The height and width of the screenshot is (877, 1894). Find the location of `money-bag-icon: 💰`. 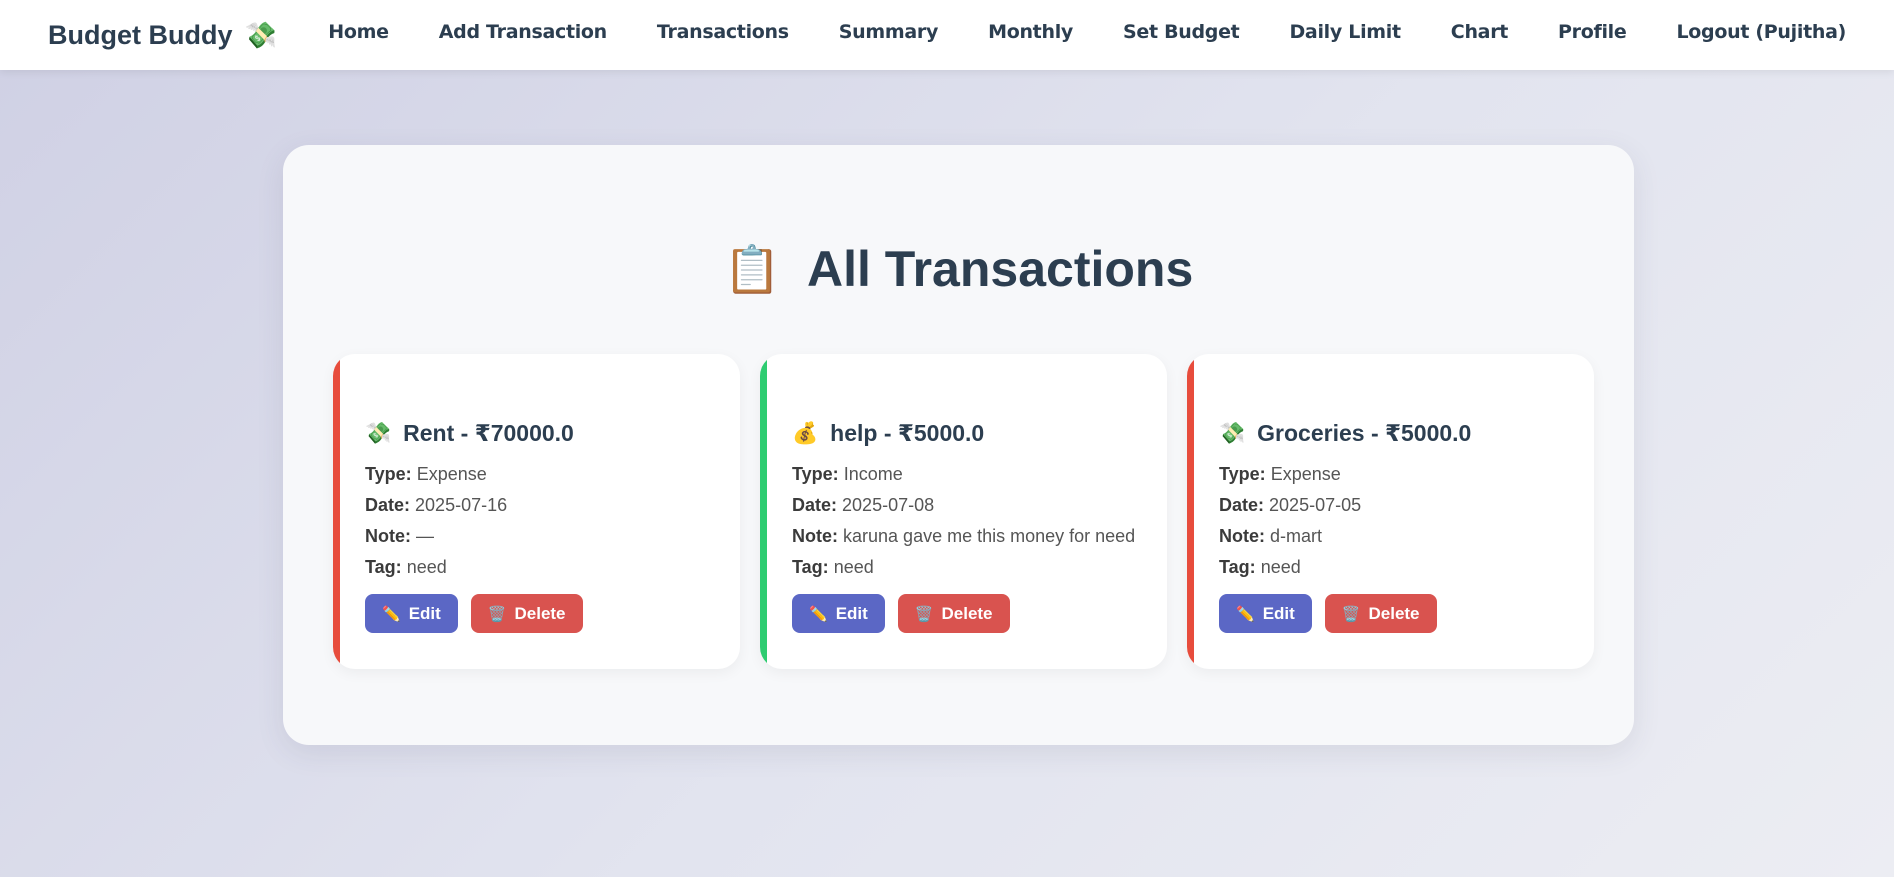

money-bag-icon: 💰 is located at coordinates (805, 433).